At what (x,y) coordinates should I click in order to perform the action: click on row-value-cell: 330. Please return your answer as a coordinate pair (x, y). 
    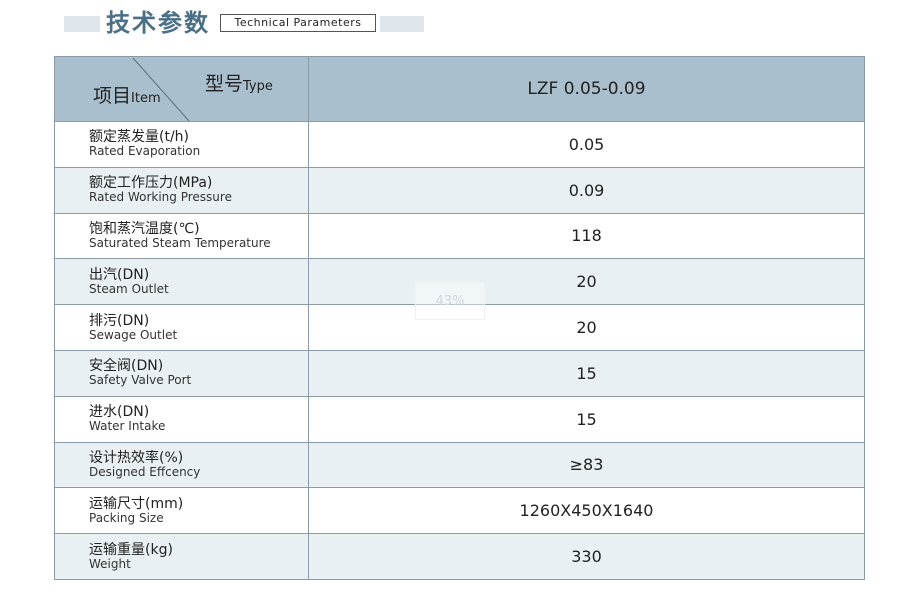
    Looking at the image, I should click on (586, 556).